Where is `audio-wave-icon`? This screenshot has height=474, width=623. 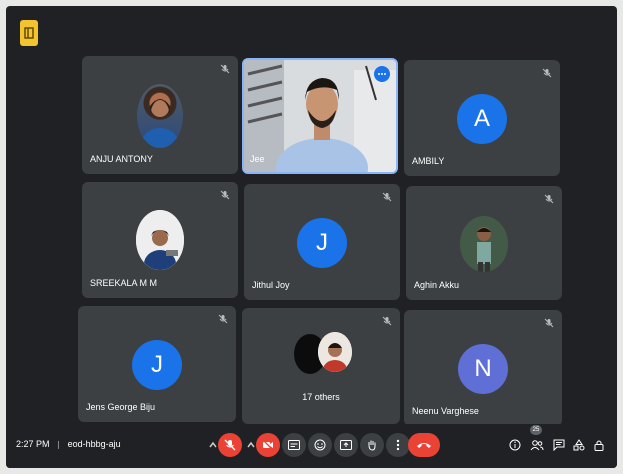
audio-wave-icon is located at coordinates (382, 74).